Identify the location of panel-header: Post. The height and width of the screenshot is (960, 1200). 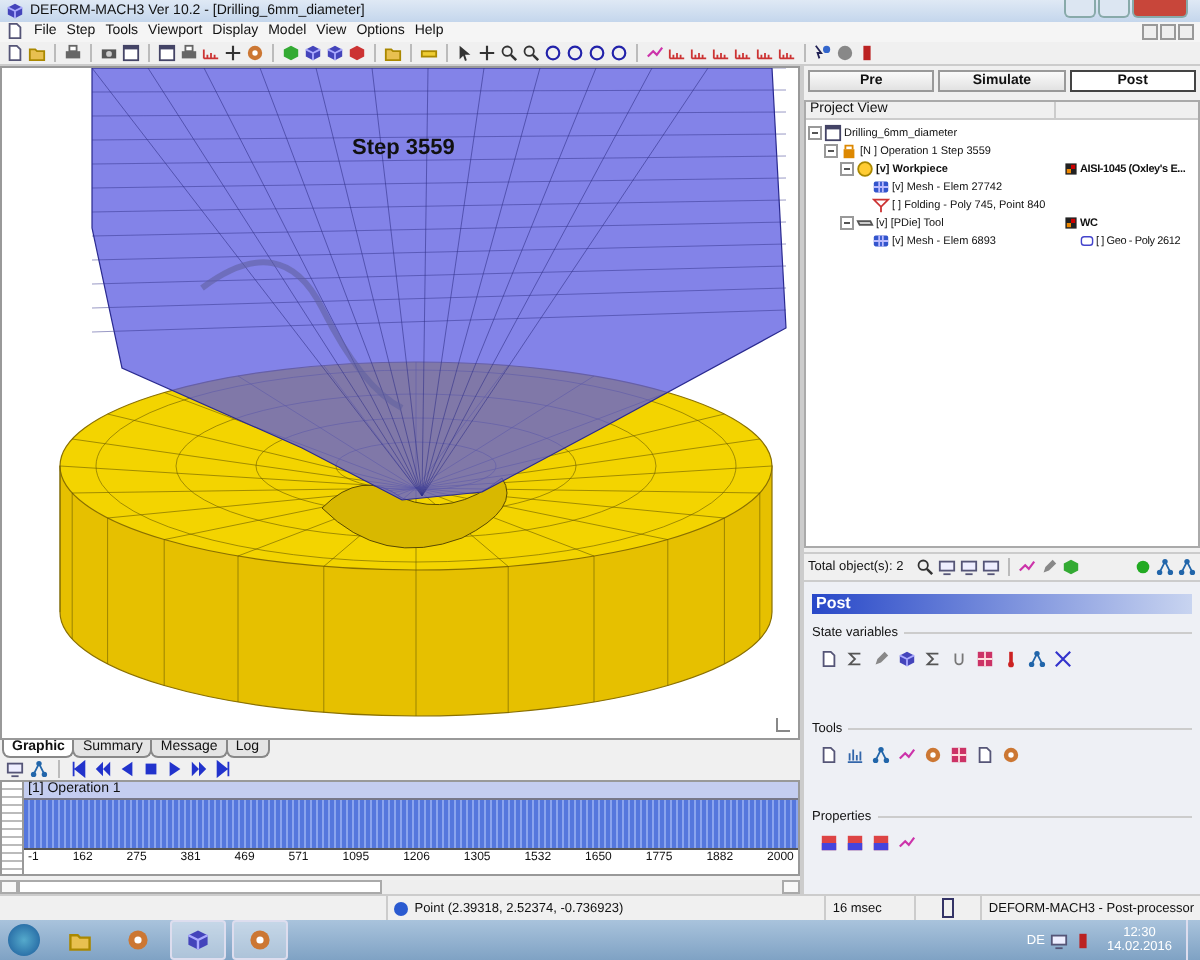
(1002, 604).